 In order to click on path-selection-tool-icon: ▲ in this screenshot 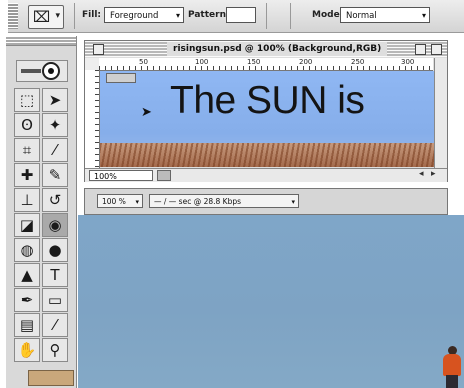, I will do `click(27, 275)`.